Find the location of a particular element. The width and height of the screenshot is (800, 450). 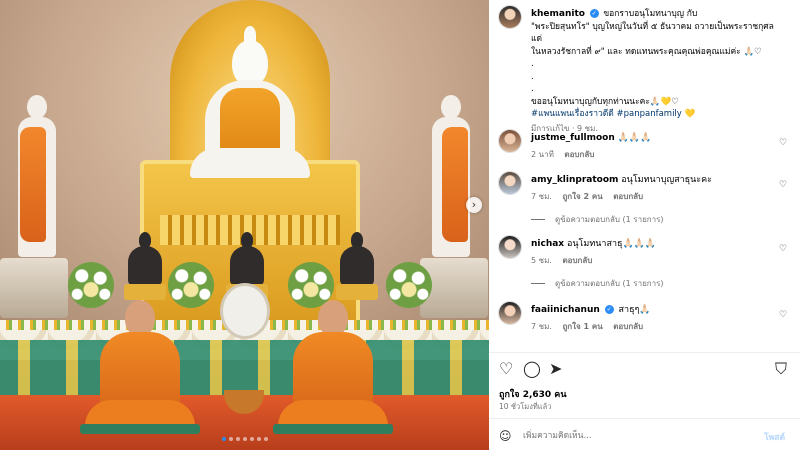

comment-input is located at coordinates (633, 436).